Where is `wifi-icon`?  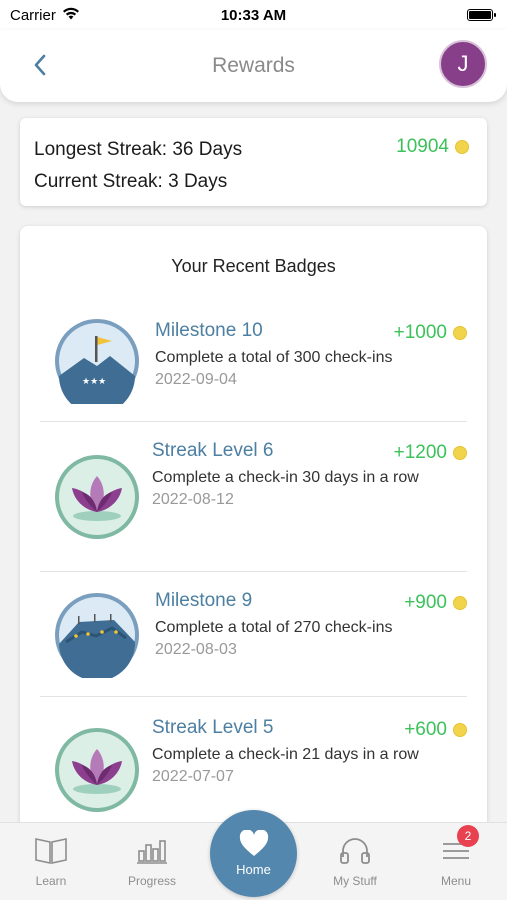 wifi-icon is located at coordinates (71, 15).